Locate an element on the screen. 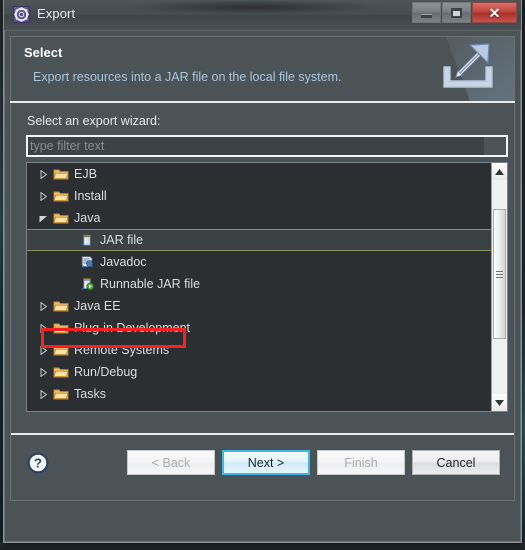  chevron-down-icon is located at coordinates (43, 218).